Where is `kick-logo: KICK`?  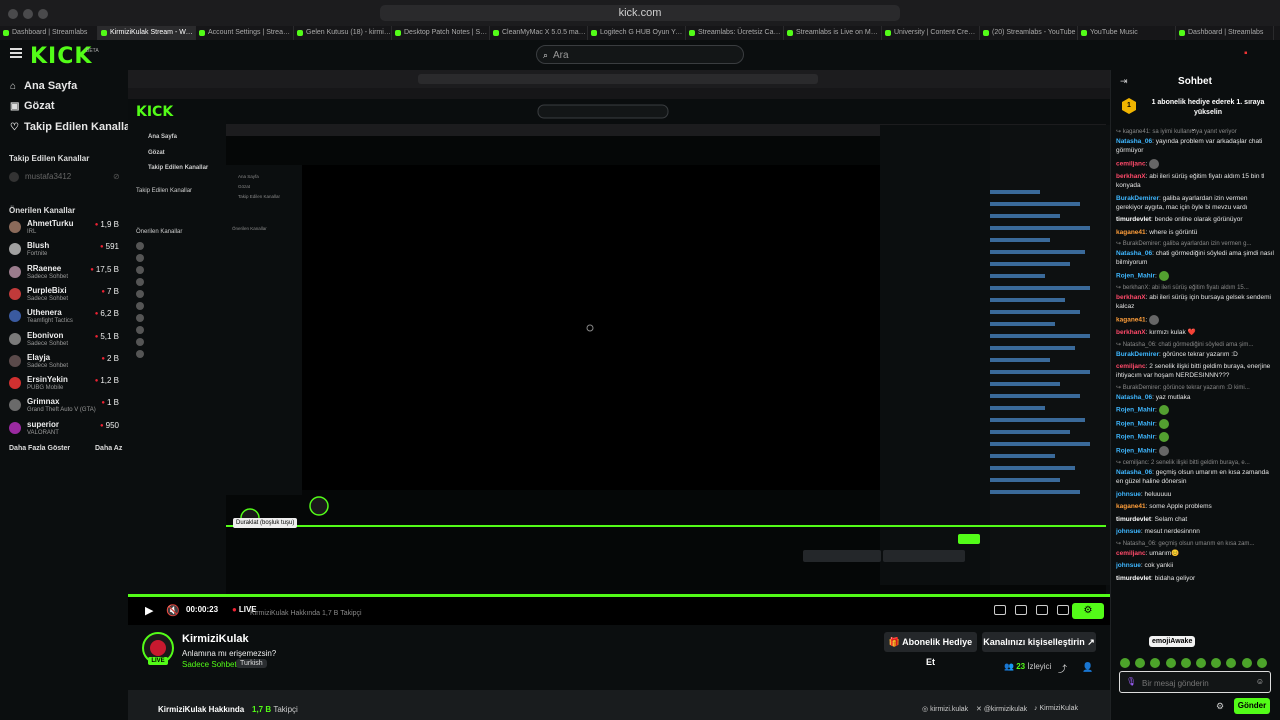 kick-logo: KICK is located at coordinates (61, 56).